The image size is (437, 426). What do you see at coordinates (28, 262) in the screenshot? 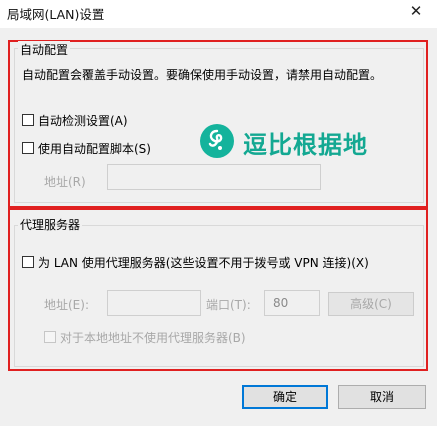
I see `use-proxy-checkbox-box` at bounding box center [28, 262].